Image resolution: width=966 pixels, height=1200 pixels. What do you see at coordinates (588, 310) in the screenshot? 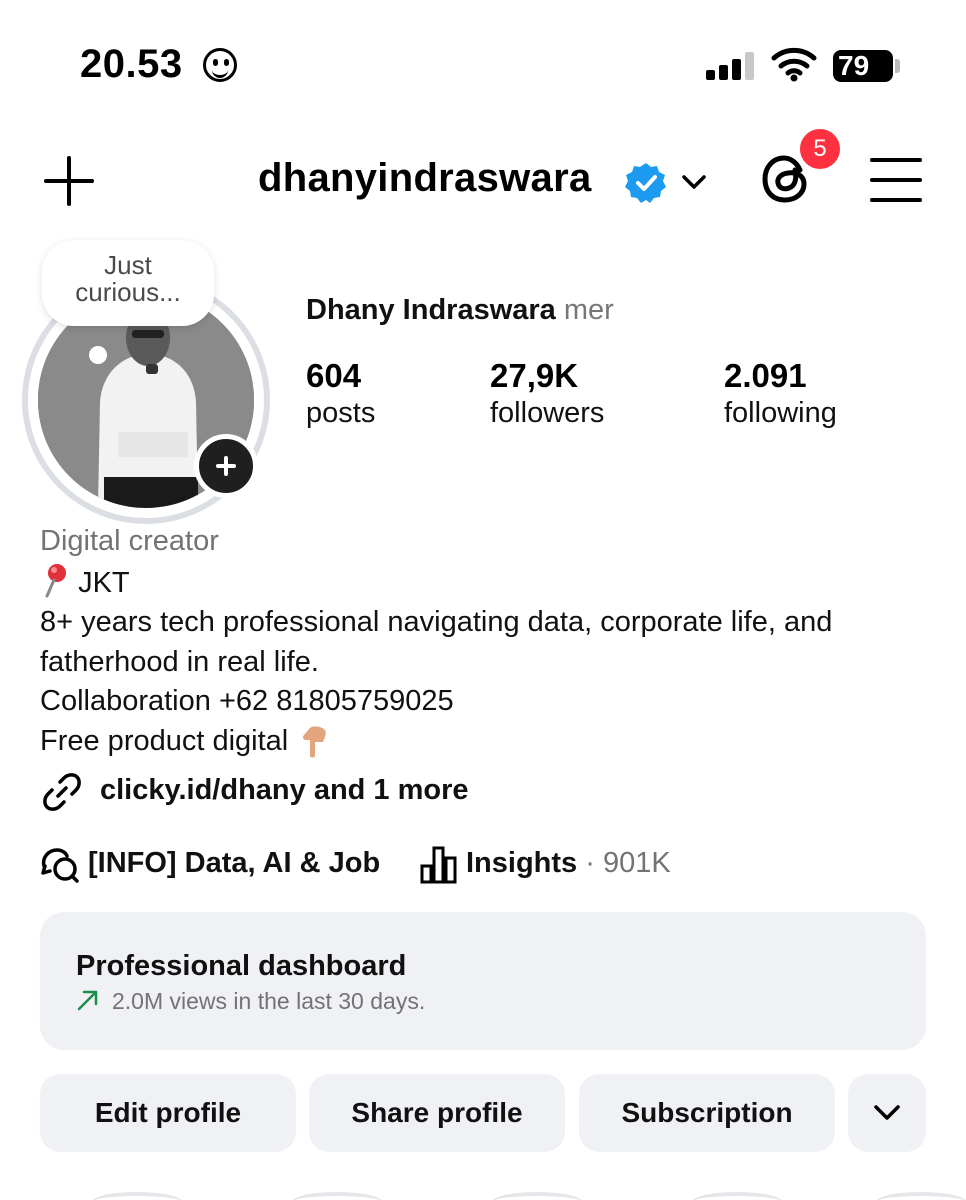
I see `pronouns: mer` at bounding box center [588, 310].